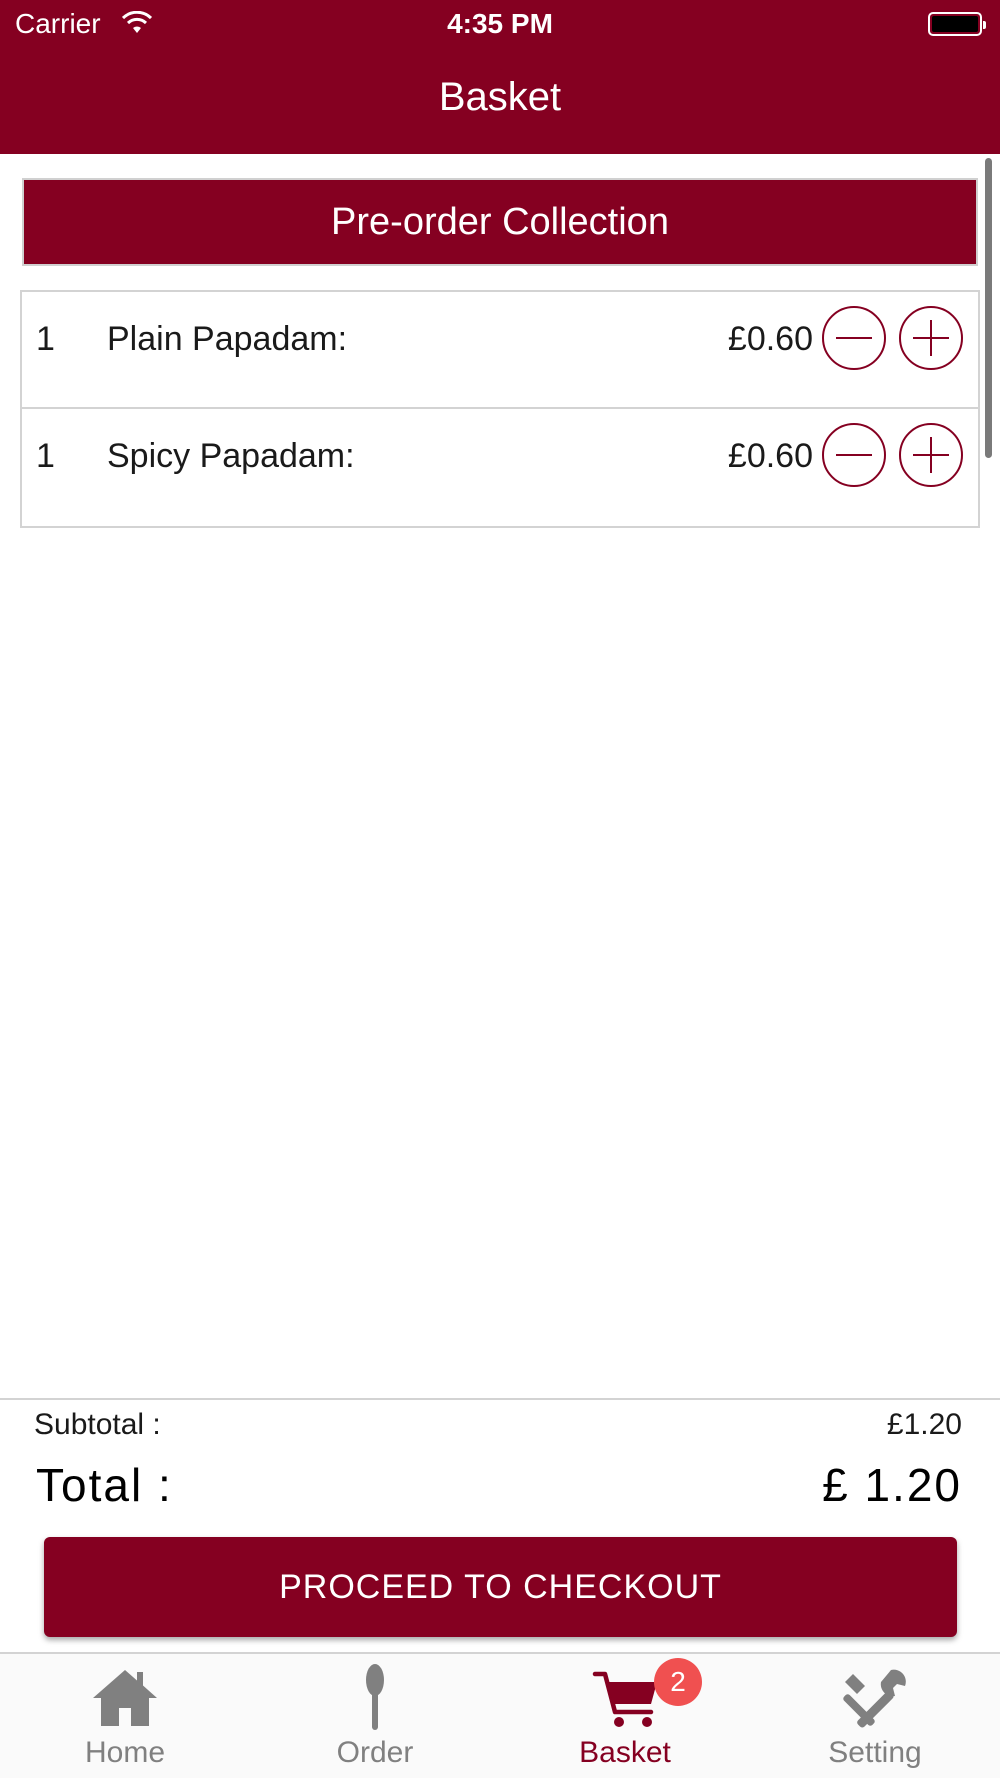 Image resolution: width=1000 pixels, height=1778 pixels. I want to click on tab-basket: Basket, so click(625, 1720).